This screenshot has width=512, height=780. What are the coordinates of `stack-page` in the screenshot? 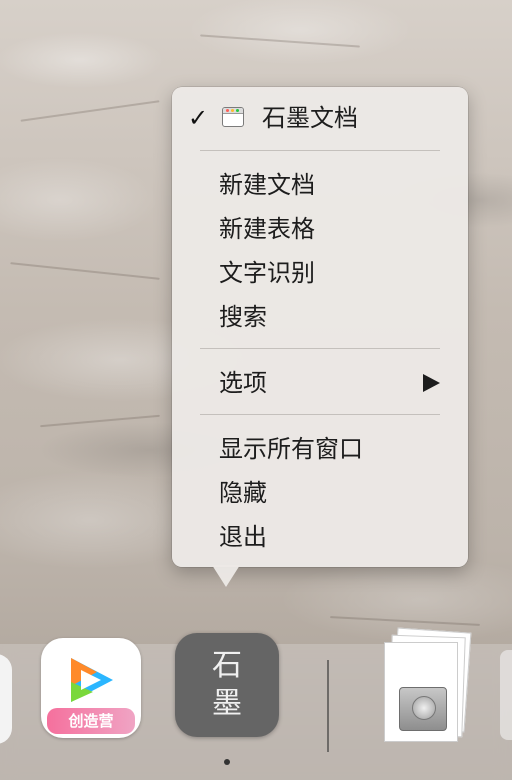 It's located at (421, 692).